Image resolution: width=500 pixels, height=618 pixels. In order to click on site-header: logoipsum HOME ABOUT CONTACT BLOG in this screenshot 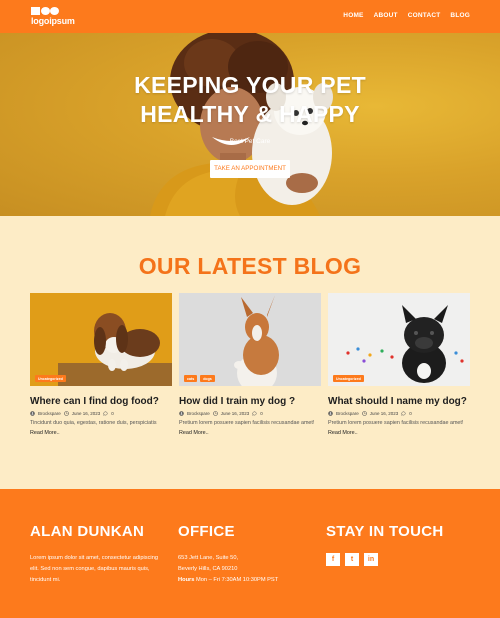, I will do `click(250, 16)`.